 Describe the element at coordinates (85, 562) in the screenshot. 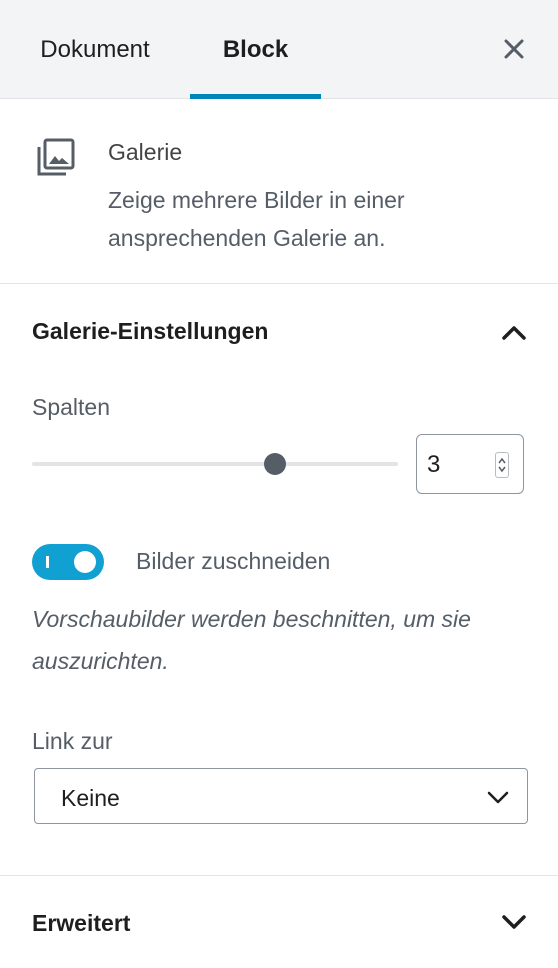

I see `toggle-knob` at that location.